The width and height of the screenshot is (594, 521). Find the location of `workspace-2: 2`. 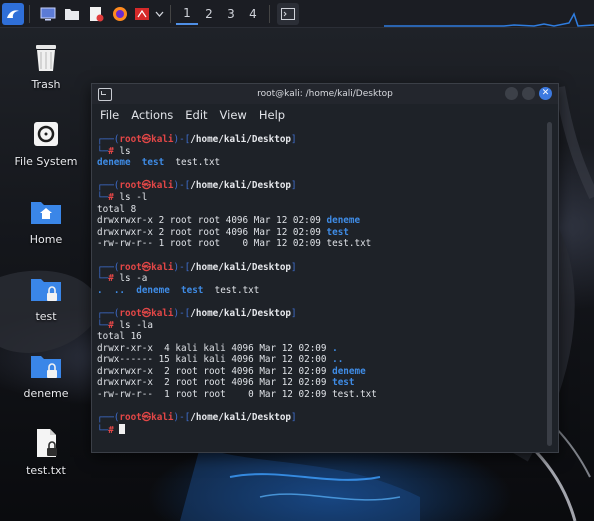

workspace-2: 2 is located at coordinates (209, 14).